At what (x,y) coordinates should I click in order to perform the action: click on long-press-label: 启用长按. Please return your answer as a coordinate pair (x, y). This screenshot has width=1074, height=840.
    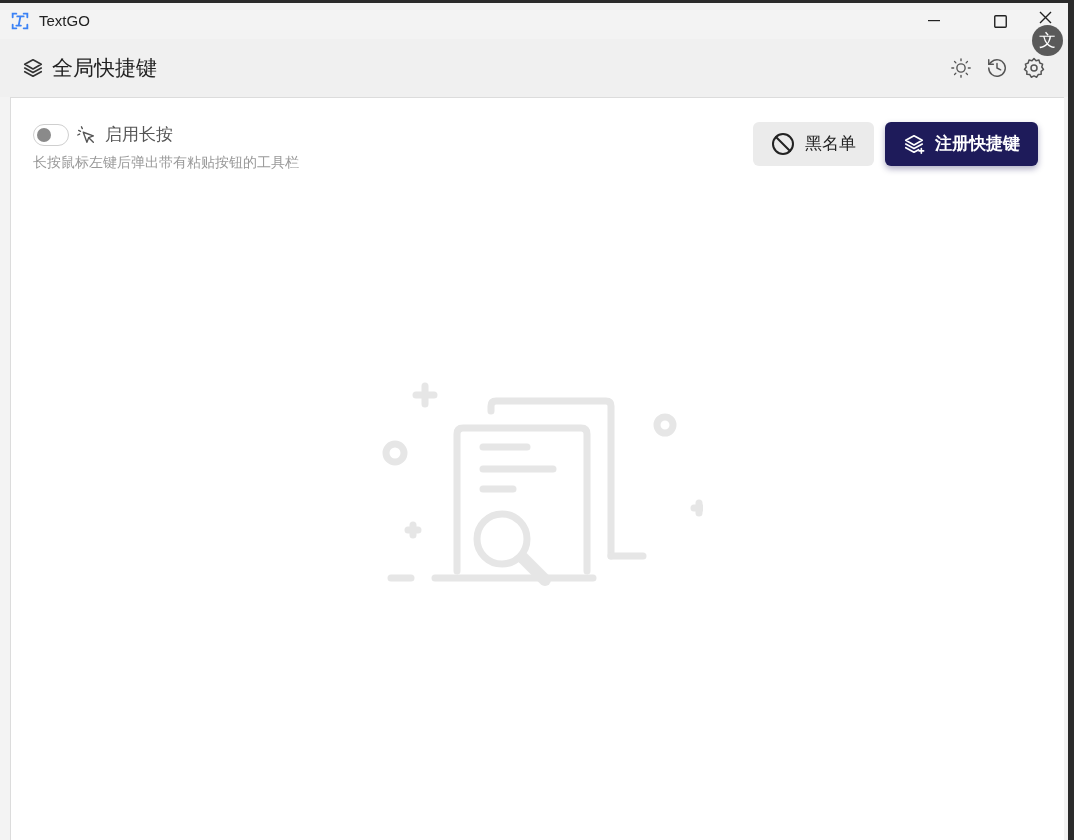
    Looking at the image, I should click on (139, 135).